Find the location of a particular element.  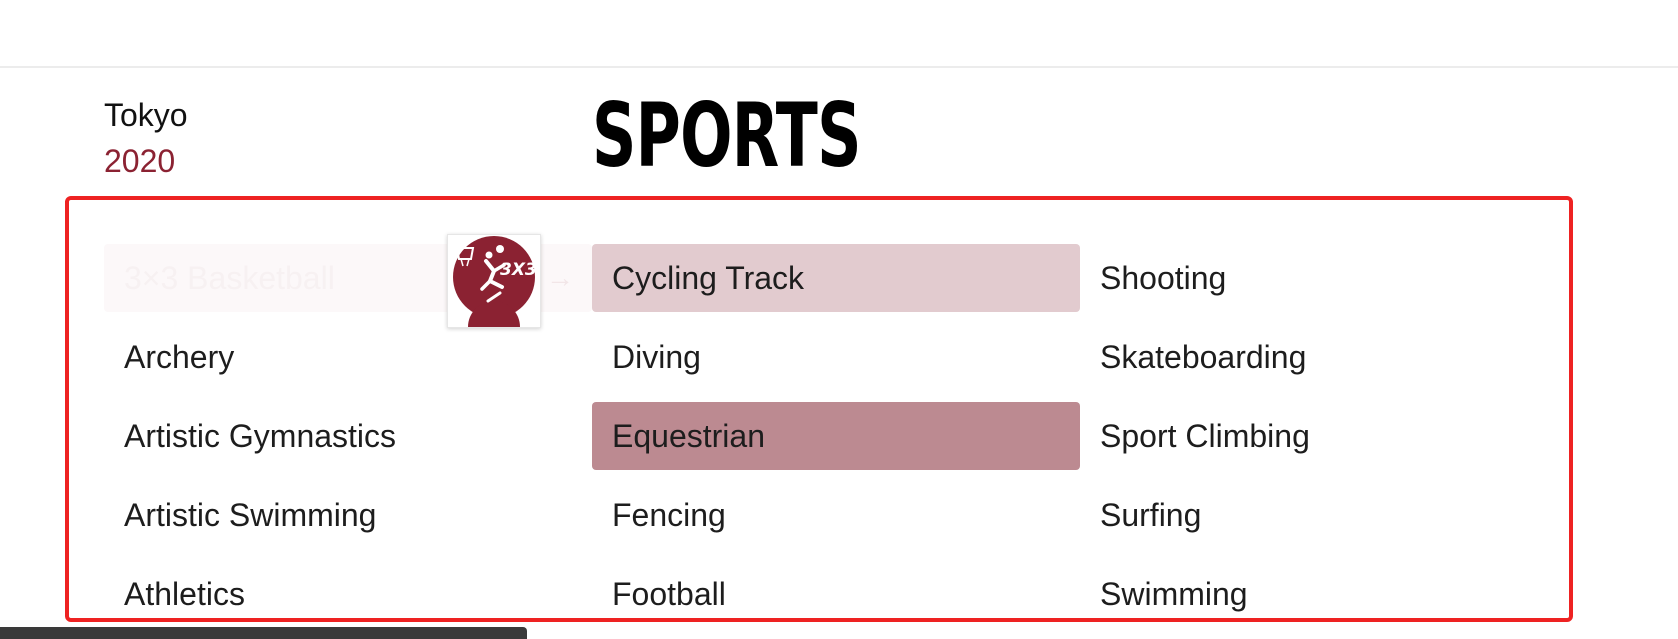

pictogram-label: 3X3 is located at coordinates (518, 270).